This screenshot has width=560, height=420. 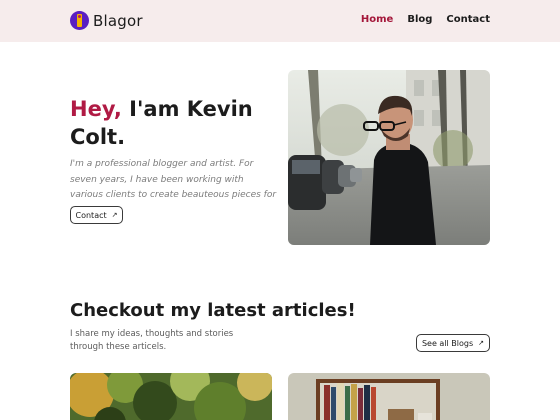 What do you see at coordinates (213, 310) in the screenshot?
I see `articles-section-title: Checkout my latest articles!` at bounding box center [213, 310].